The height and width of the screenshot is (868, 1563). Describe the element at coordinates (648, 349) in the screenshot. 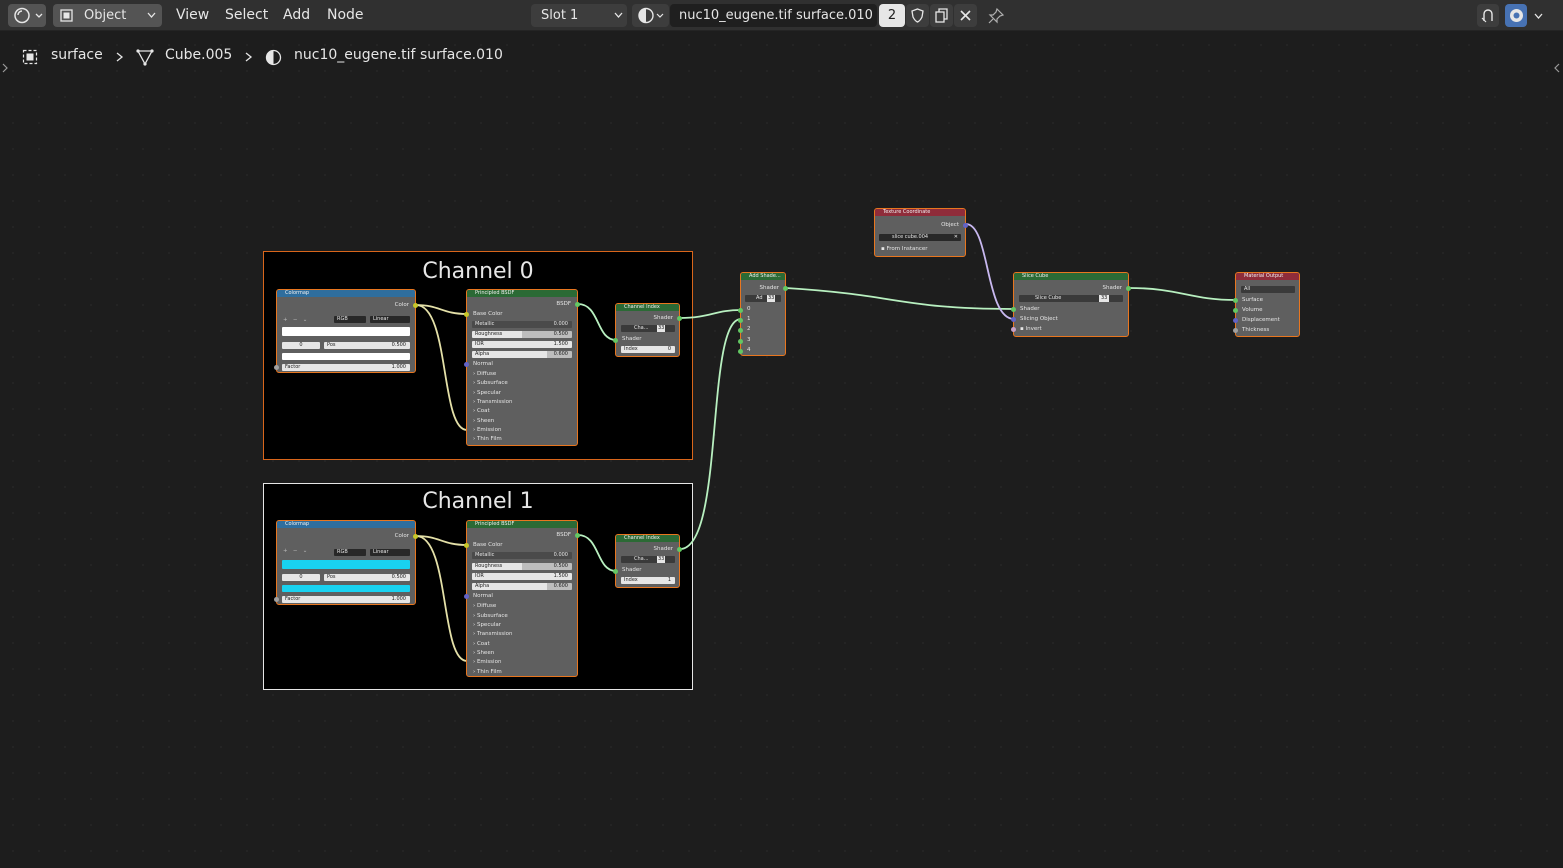

I see `index-field: Index 0` at that location.